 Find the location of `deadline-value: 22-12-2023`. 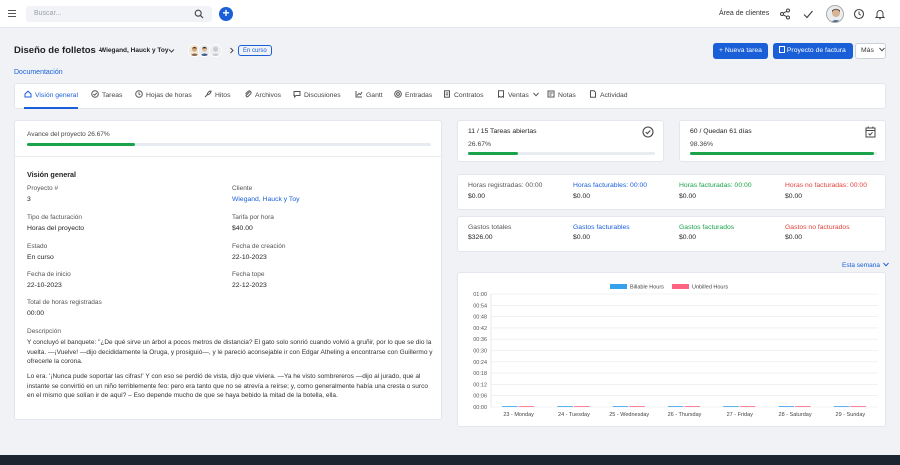

deadline-value: 22-12-2023 is located at coordinates (249, 285).